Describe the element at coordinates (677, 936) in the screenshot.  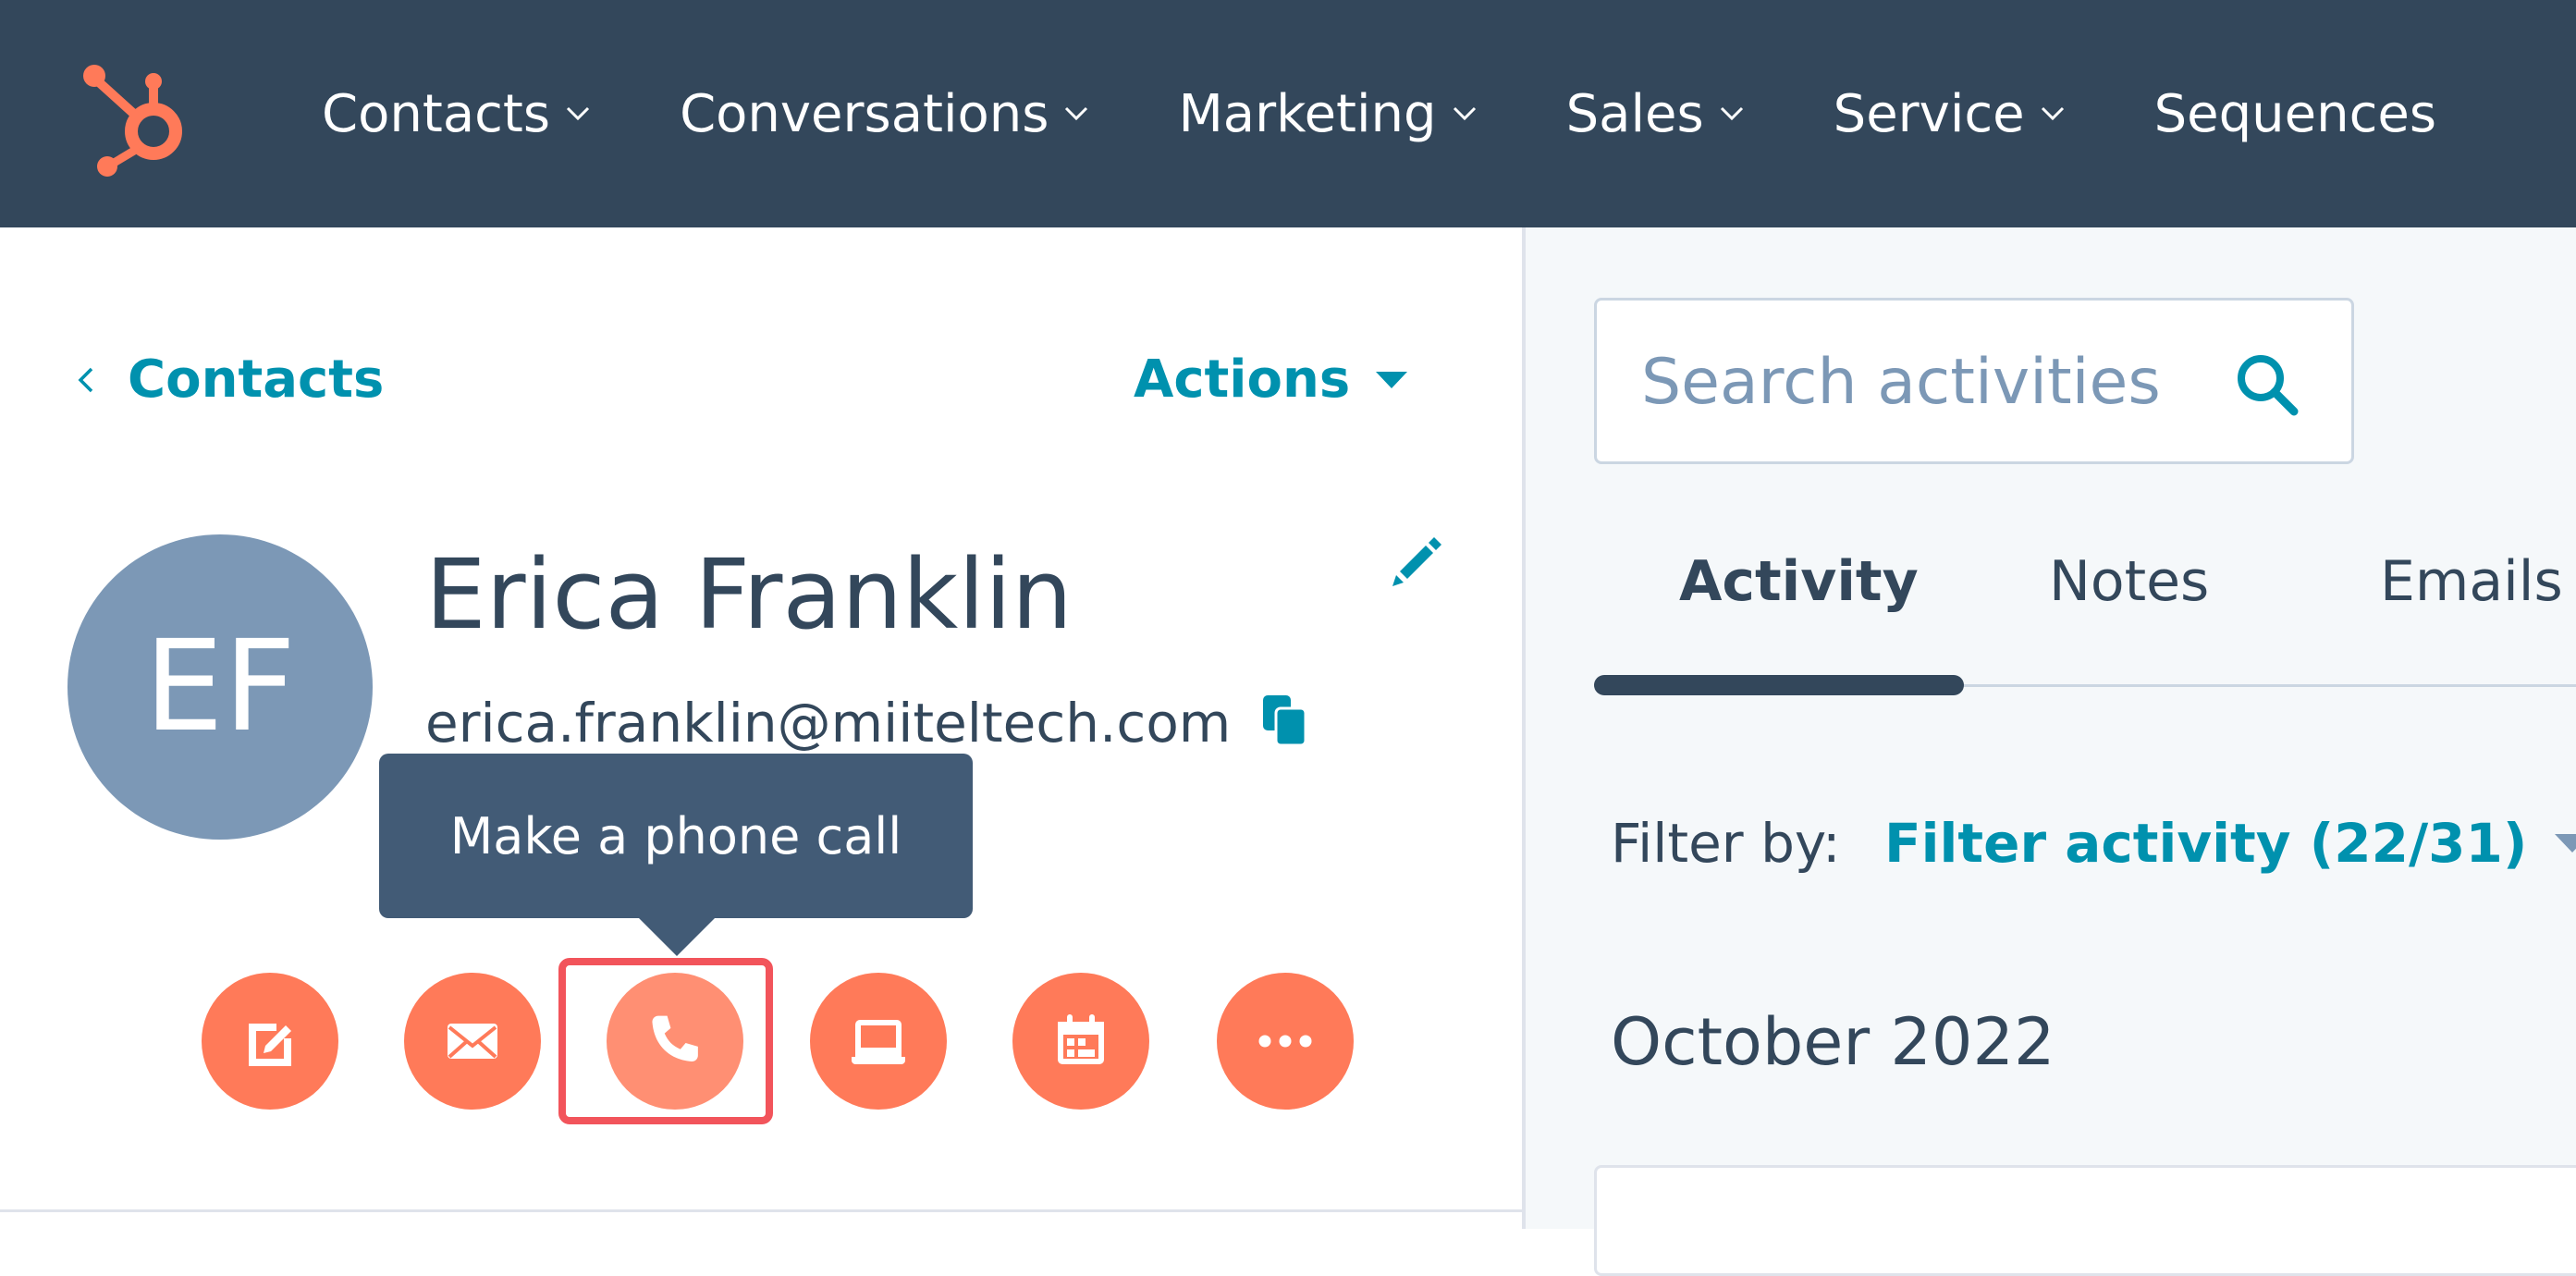
I see `tooltip-arrow` at that location.